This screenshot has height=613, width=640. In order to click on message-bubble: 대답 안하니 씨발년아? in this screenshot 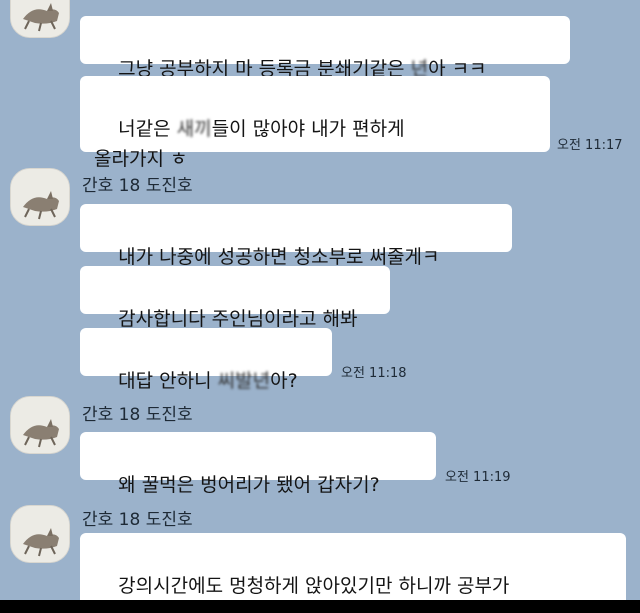, I will do `click(206, 360)`.